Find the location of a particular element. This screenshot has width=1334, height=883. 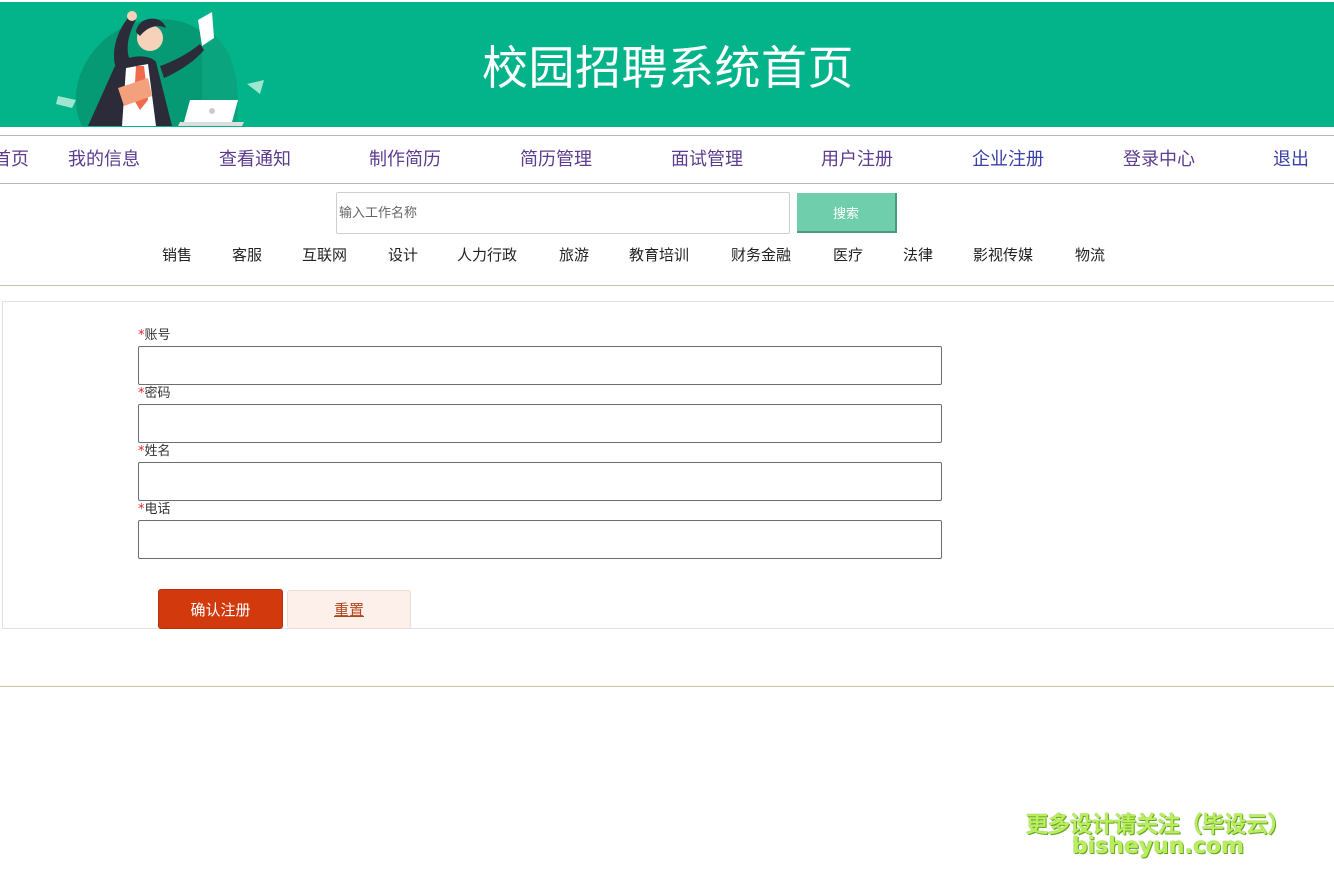

category-link-education: 教育培训 is located at coordinates (659, 255).